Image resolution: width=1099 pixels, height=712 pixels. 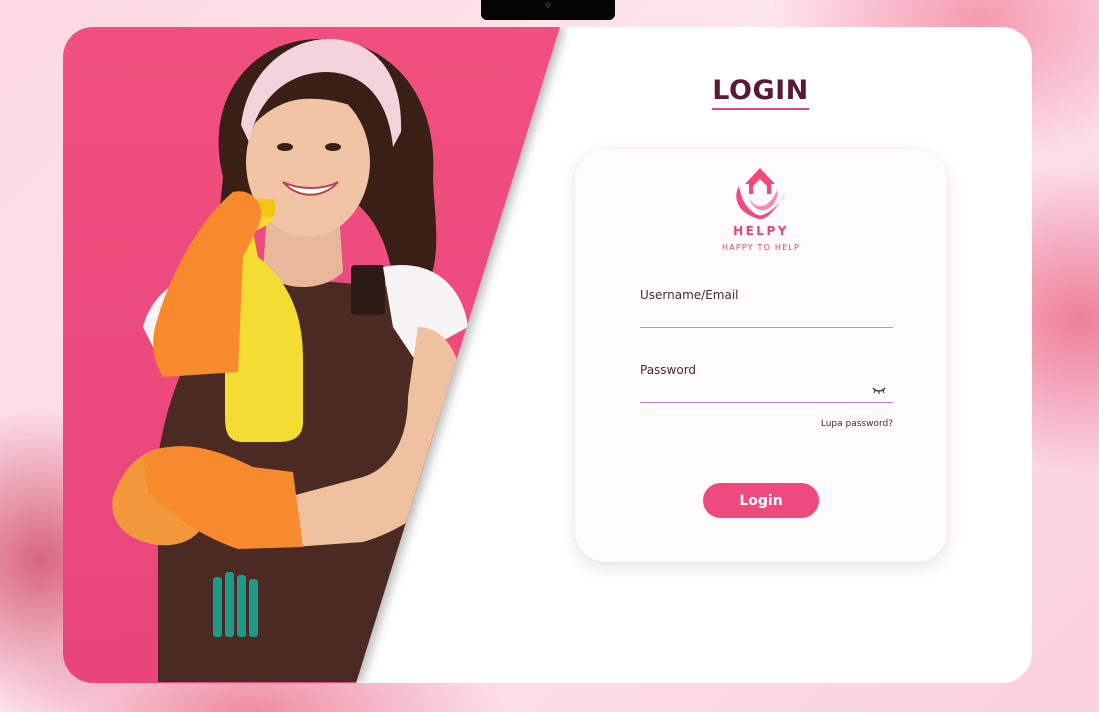 I want to click on username-underline, so click(x=766, y=327).